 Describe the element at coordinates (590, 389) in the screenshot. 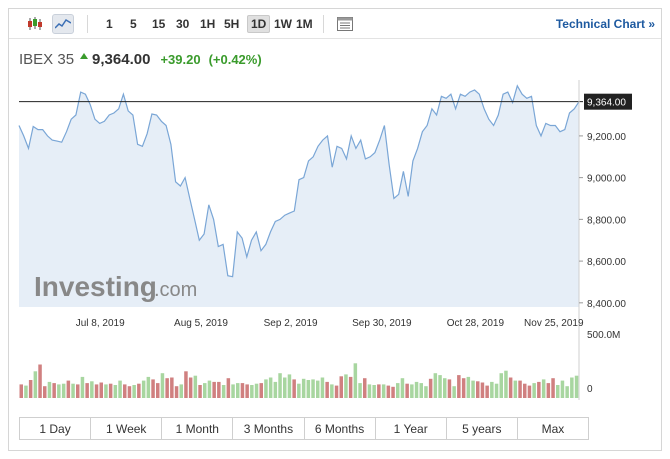

I see `volume-tick-label: 0` at that location.